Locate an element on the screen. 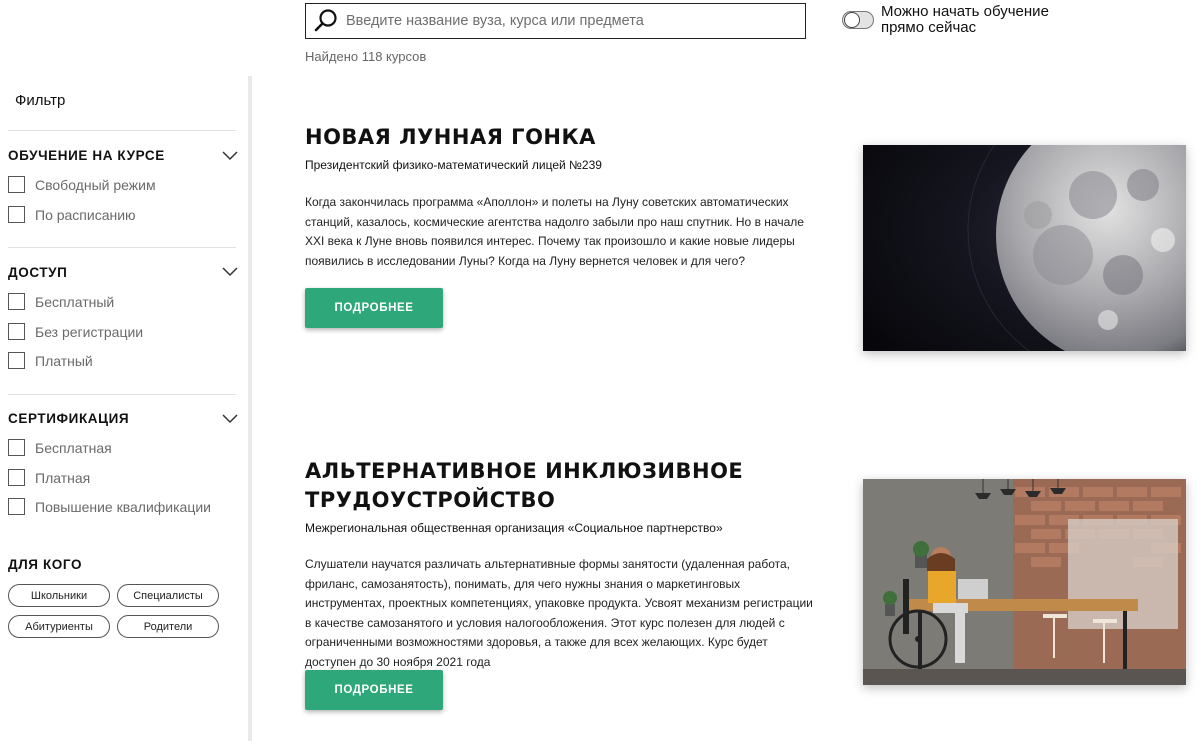 This screenshot has width=1200, height=741. checkbox-label: Платный is located at coordinates (64, 360).